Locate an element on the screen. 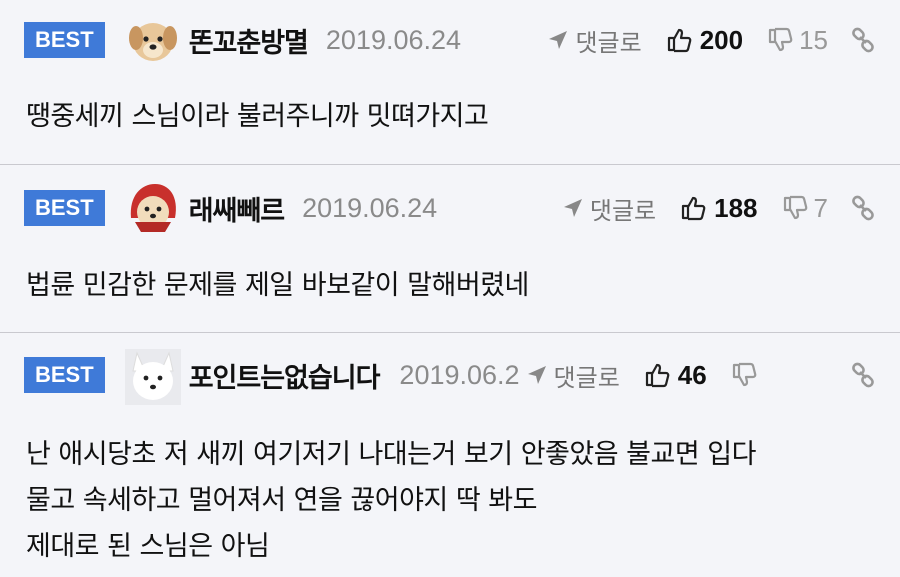 The image size is (900, 577). comment-header: BEST 똔꼬춘방멸 2019.06.24 댓글로 200 15 is located at coordinates (450, 40).